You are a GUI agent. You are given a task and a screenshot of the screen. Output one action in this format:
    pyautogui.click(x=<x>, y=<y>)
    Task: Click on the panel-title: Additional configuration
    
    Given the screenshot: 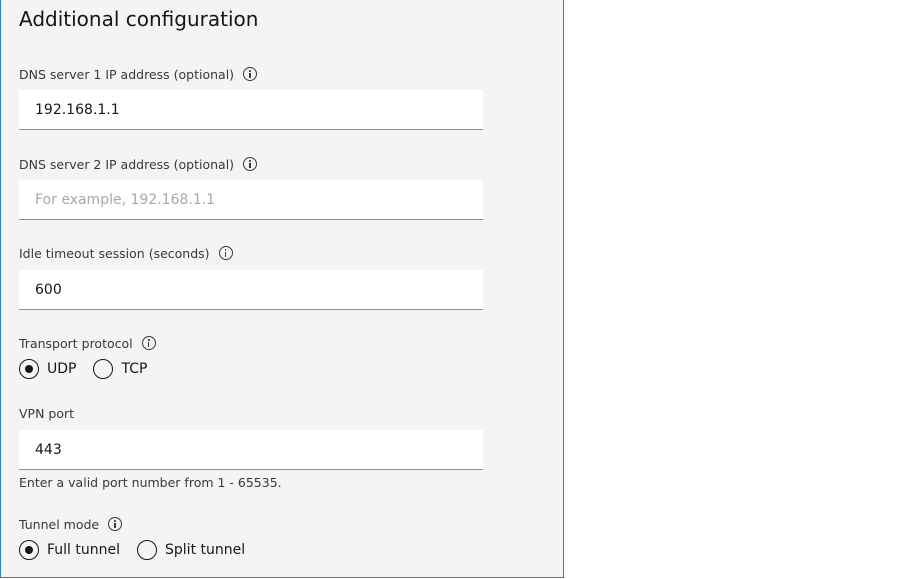 What is the action you would take?
    pyautogui.click(x=139, y=19)
    